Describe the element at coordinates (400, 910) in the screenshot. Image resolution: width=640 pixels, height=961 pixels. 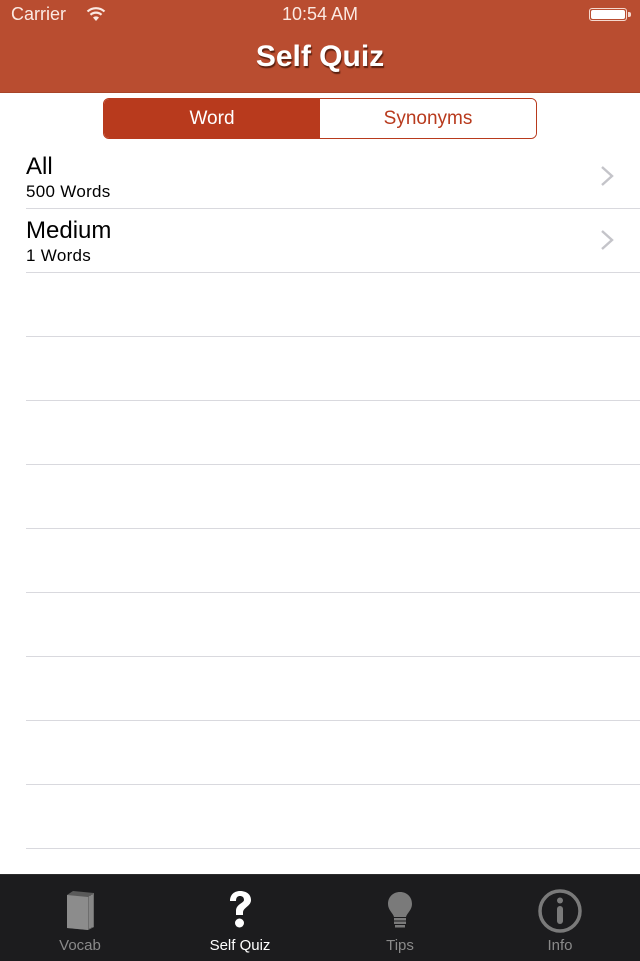
I see `lightbulb-icon` at that location.